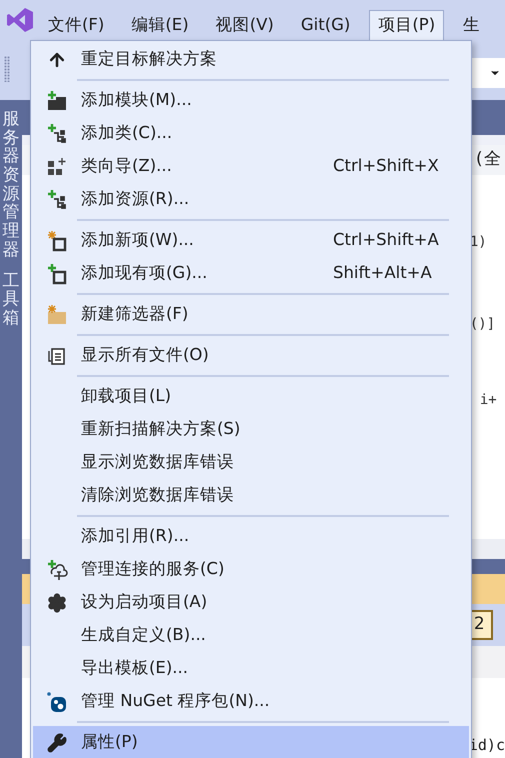  Describe the element at coordinates (57, 742) in the screenshot. I see `wrench-icon` at that location.